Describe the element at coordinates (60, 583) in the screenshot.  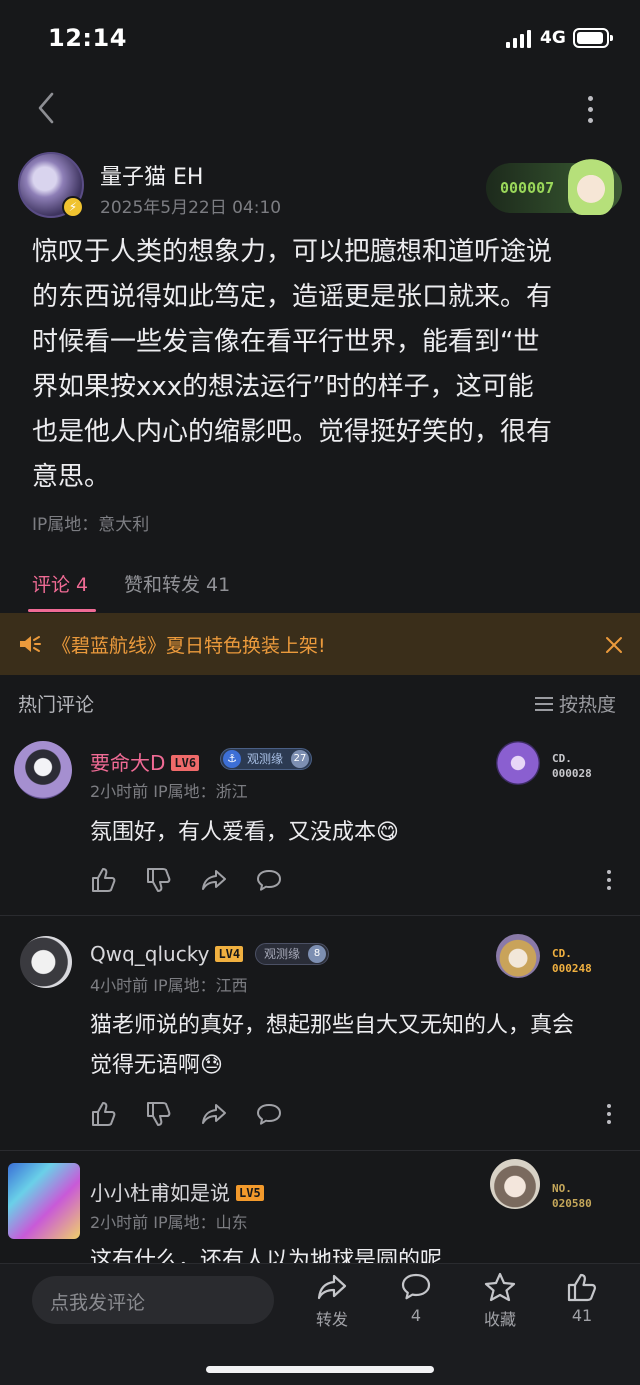
I see `tab-comments: 评论 4` at that location.